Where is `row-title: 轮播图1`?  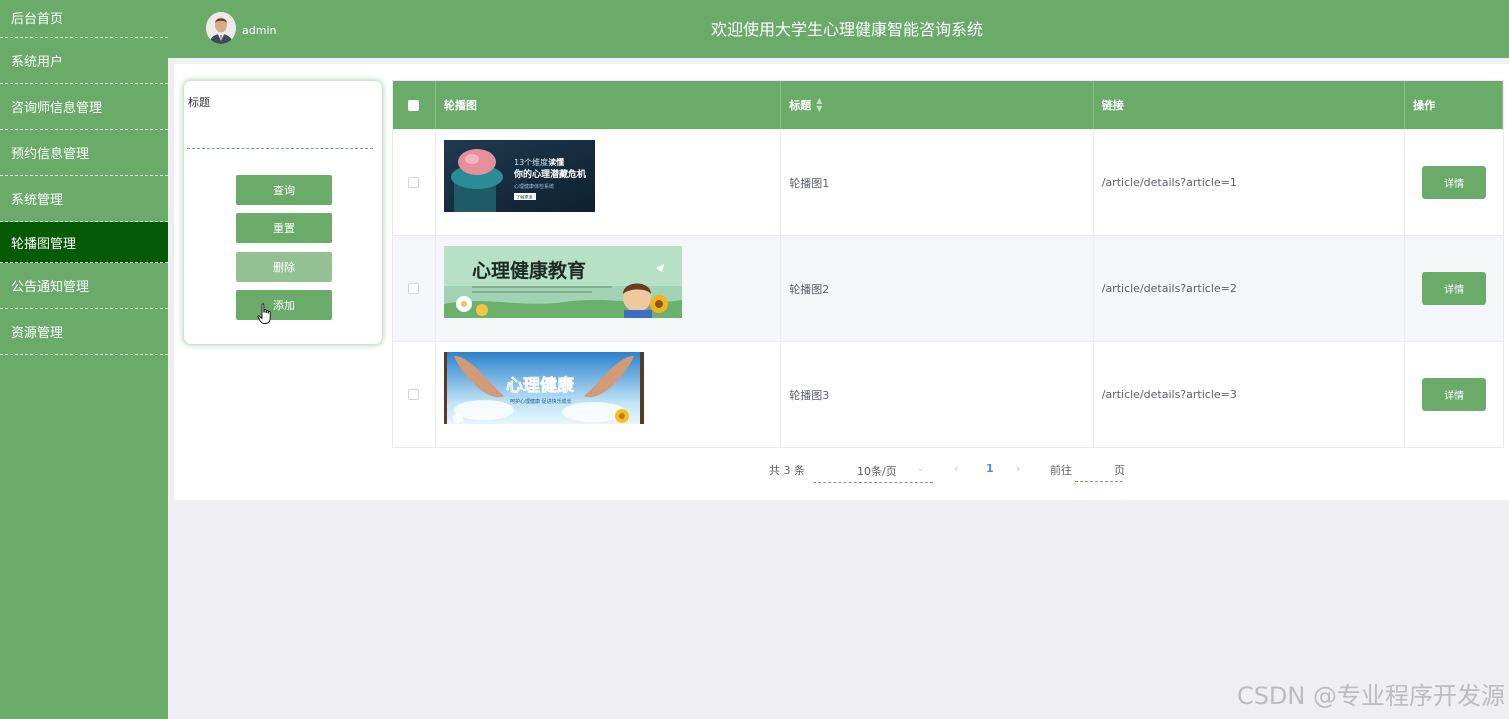 row-title: 轮播图1 is located at coordinates (937, 182).